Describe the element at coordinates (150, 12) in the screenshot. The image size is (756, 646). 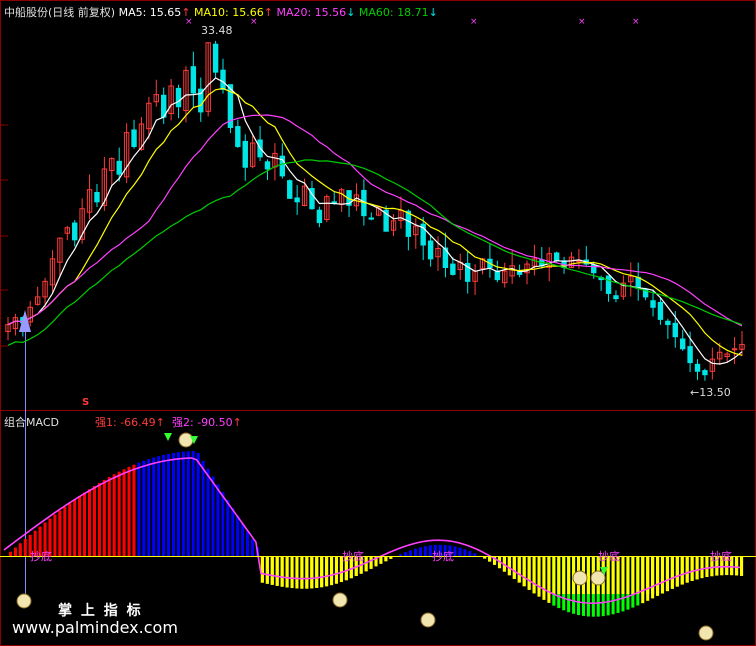
I see `ma5-legend: MA5: 15.65` at that location.